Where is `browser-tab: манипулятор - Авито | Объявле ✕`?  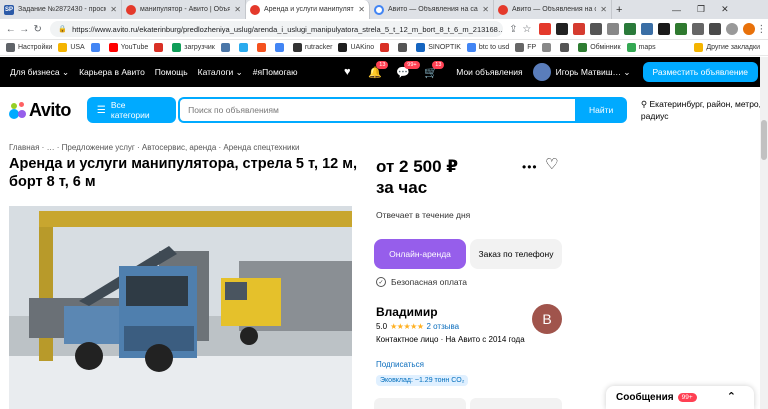
browser-tab: манипулятор - Авито | Объявле ✕ is located at coordinates (184, 9).